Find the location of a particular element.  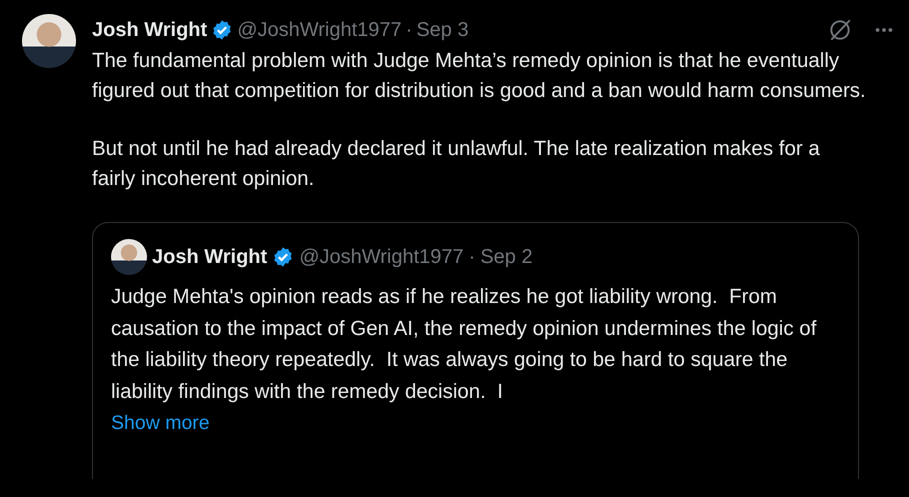

post-date: Sep 2 is located at coordinates (506, 257).